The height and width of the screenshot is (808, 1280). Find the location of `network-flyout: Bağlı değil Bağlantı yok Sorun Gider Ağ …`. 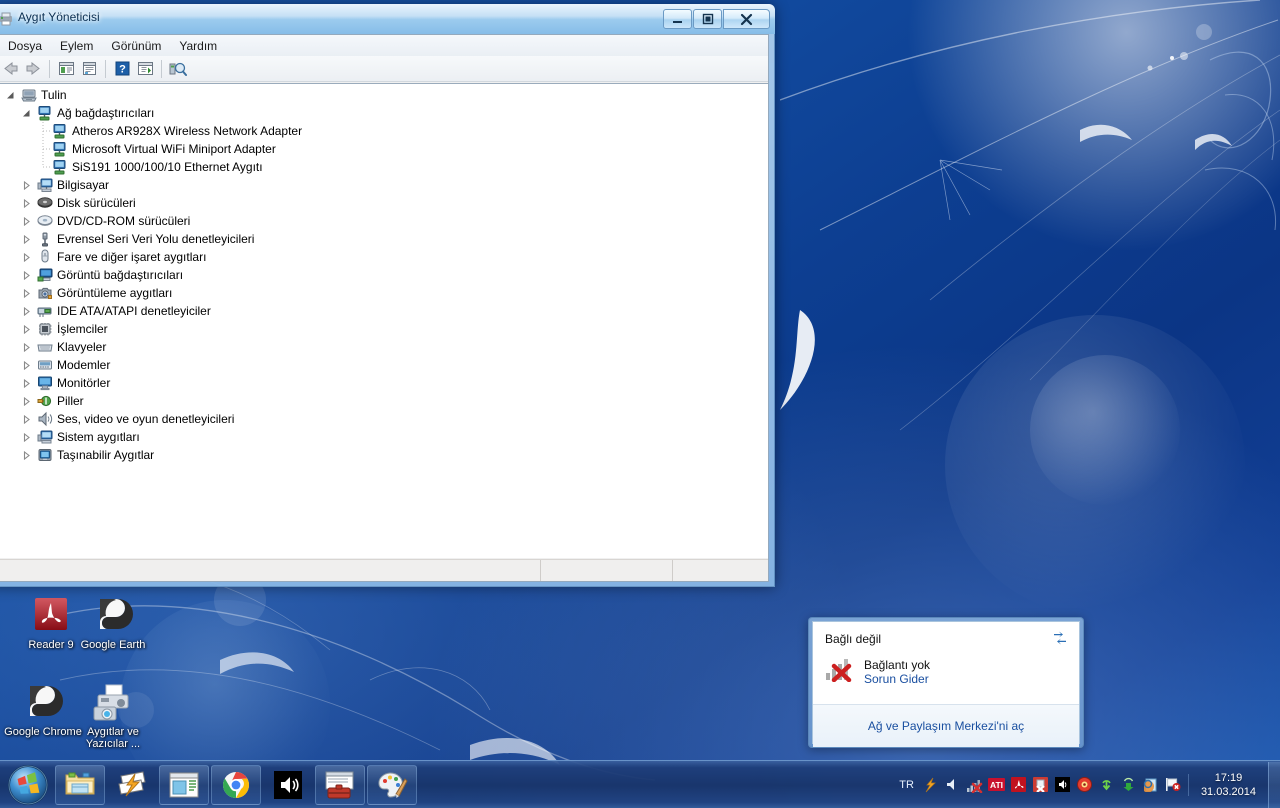

network-flyout: Bağlı değil Bağlantı yok Sorun Gider Ağ … is located at coordinates (946, 682).